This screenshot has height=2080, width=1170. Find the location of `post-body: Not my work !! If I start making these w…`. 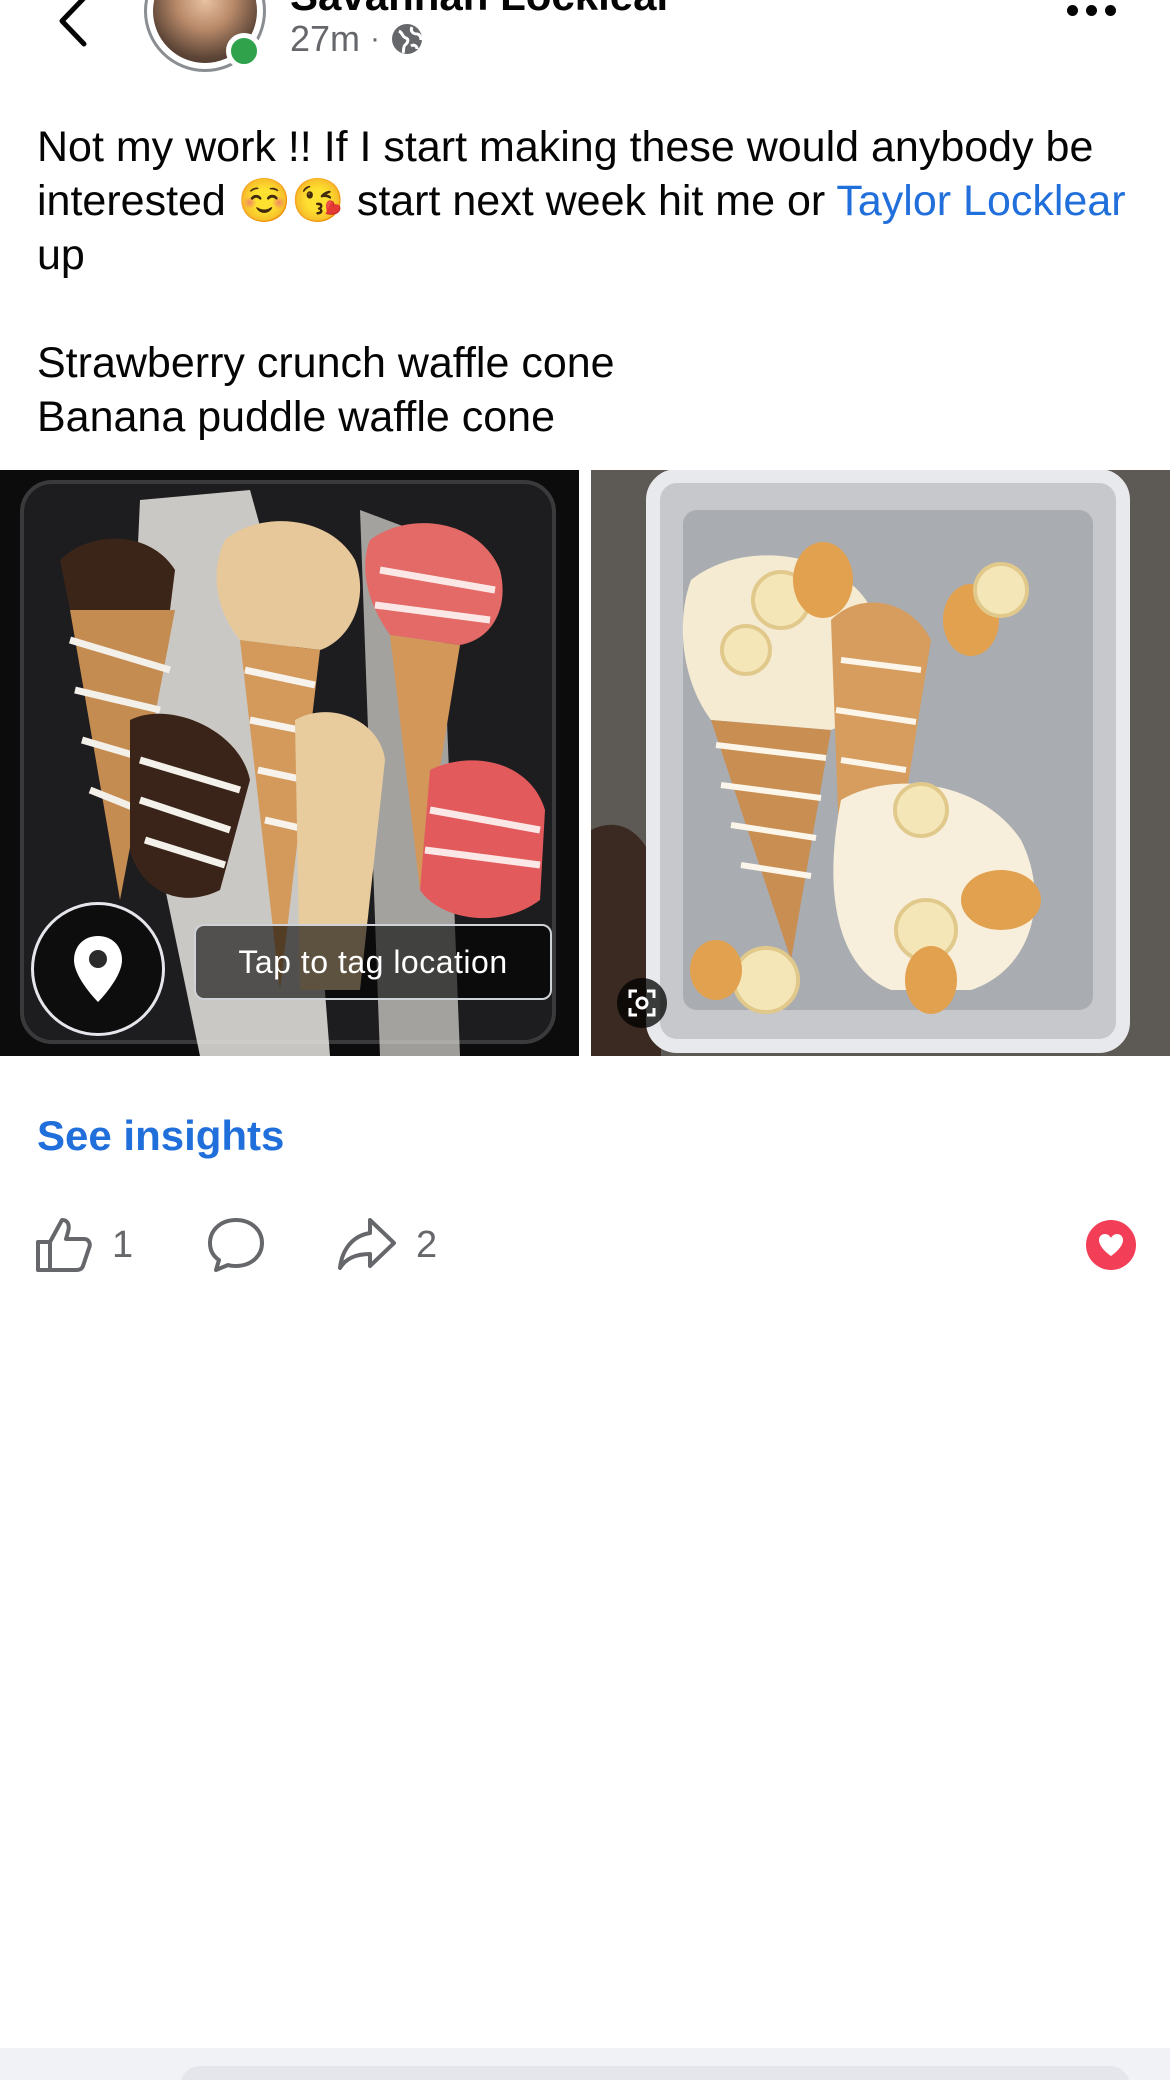

post-body: Not my work !! If I start making these w… is located at coordinates (587, 282).